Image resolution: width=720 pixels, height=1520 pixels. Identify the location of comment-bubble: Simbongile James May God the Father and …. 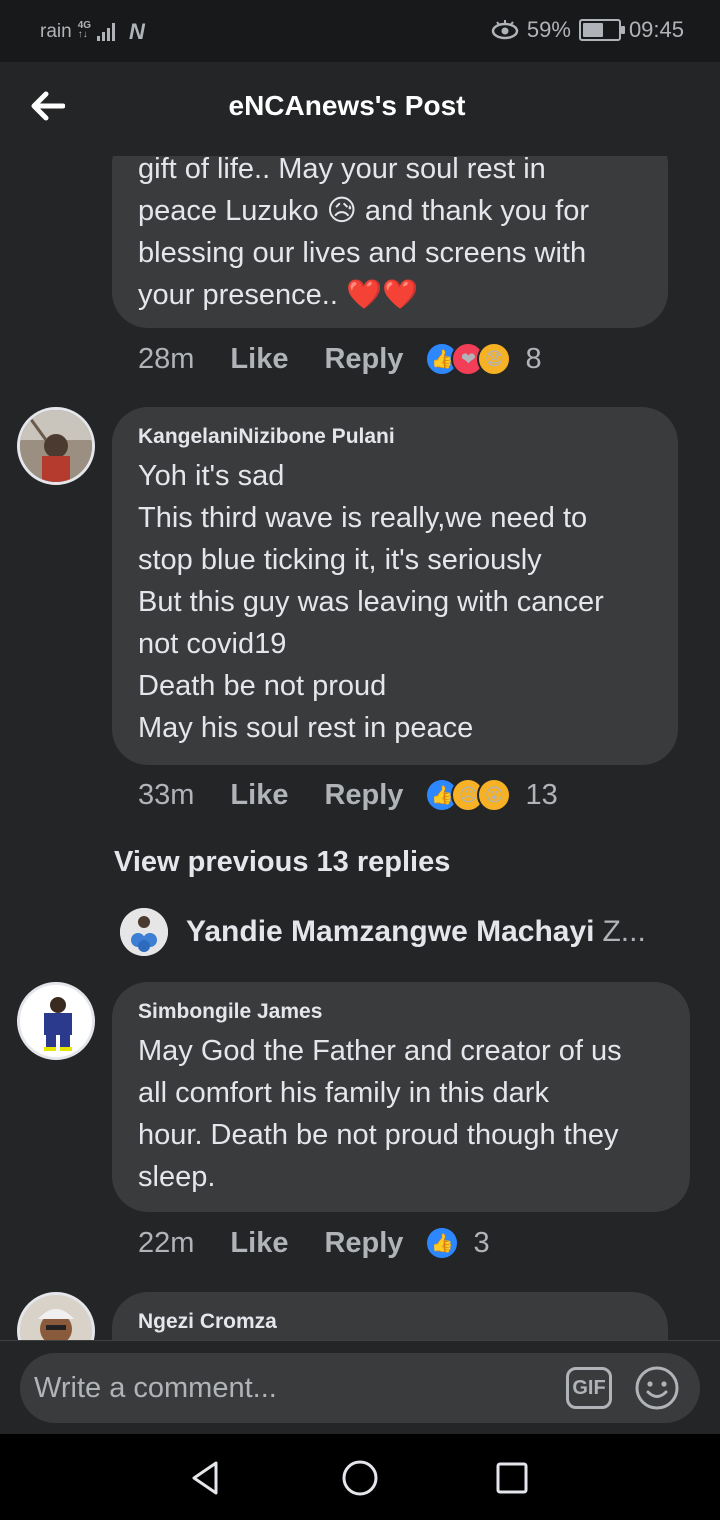
(401, 1097).